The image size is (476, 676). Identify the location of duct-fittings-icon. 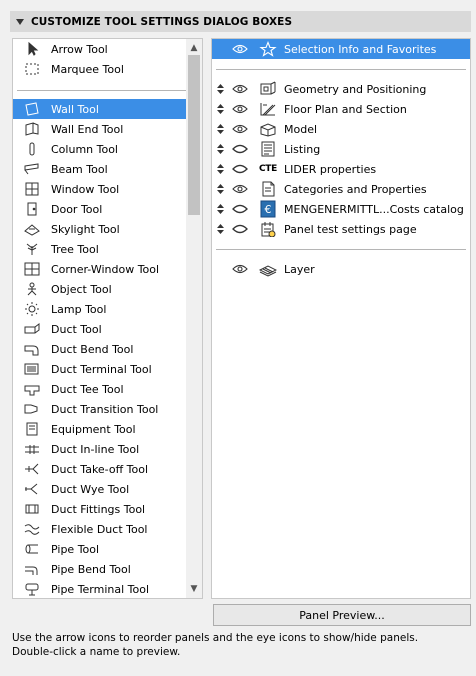
(32, 509).